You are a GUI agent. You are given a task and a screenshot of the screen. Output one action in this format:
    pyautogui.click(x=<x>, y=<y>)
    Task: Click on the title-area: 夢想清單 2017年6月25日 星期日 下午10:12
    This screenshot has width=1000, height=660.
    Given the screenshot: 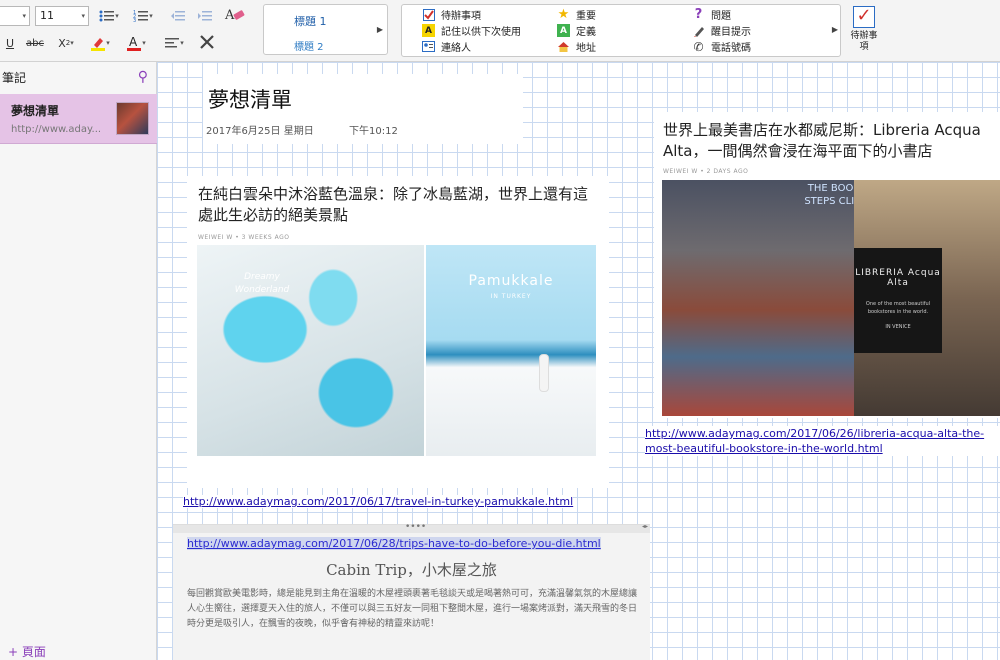 What is the action you would take?
    pyautogui.click(x=363, y=109)
    